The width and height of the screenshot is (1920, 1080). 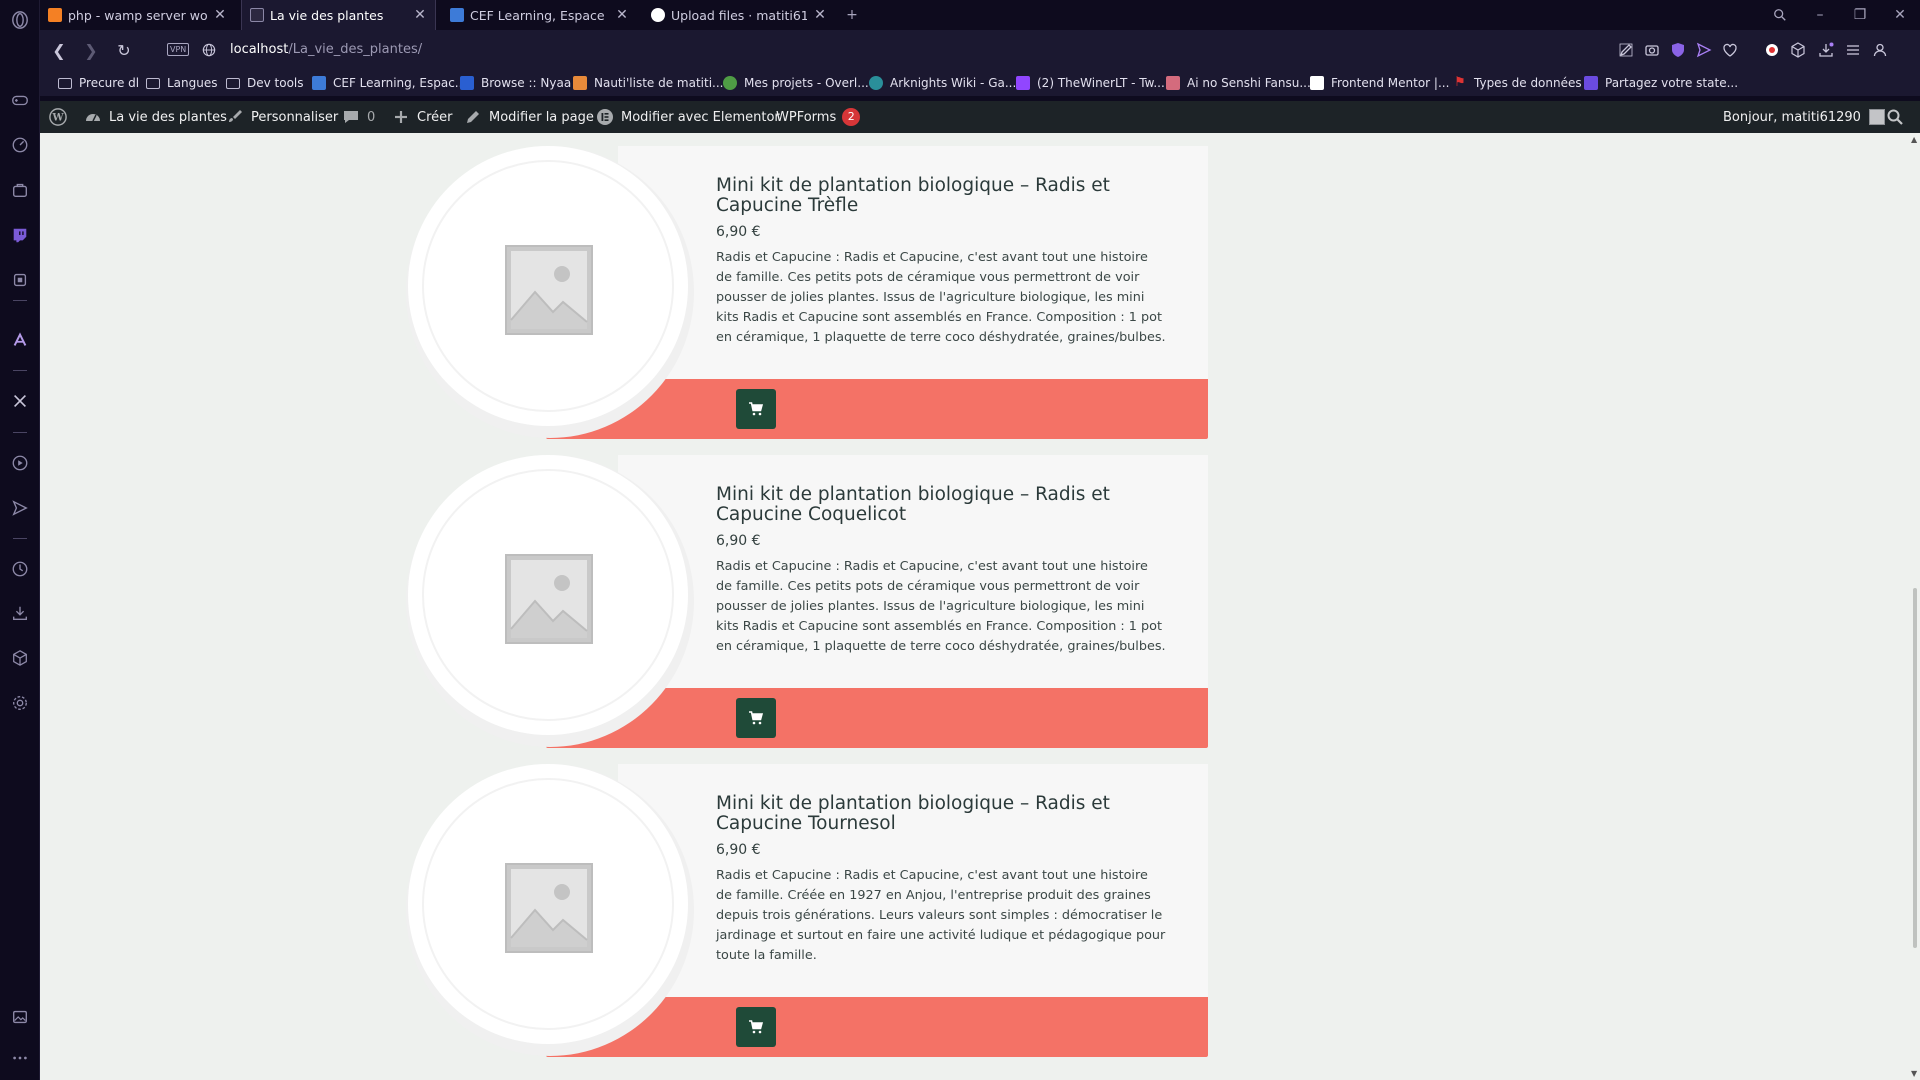 I want to click on shield-icon, so click(x=1678, y=50).